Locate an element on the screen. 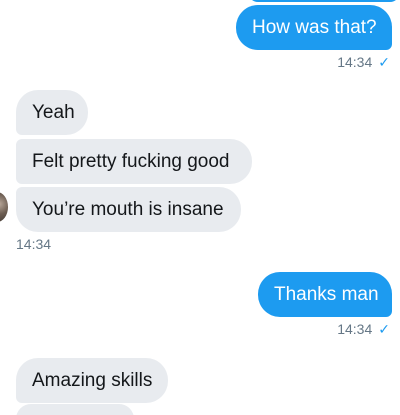 The width and height of the screenshot is (400, 415). outgoing-message-bubble: How was that? is located at coordinates (314, 27).